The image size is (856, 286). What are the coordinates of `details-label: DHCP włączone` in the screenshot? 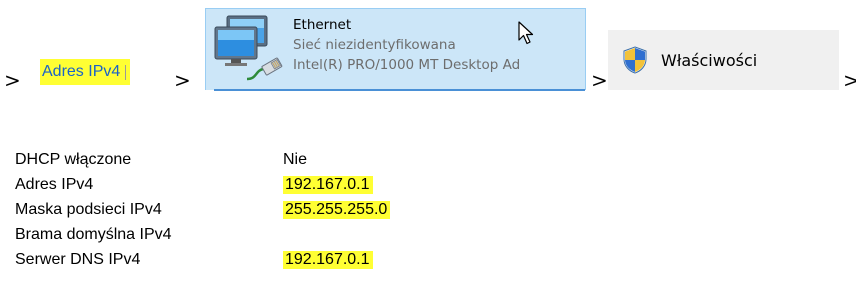 It's located at (73, 159).